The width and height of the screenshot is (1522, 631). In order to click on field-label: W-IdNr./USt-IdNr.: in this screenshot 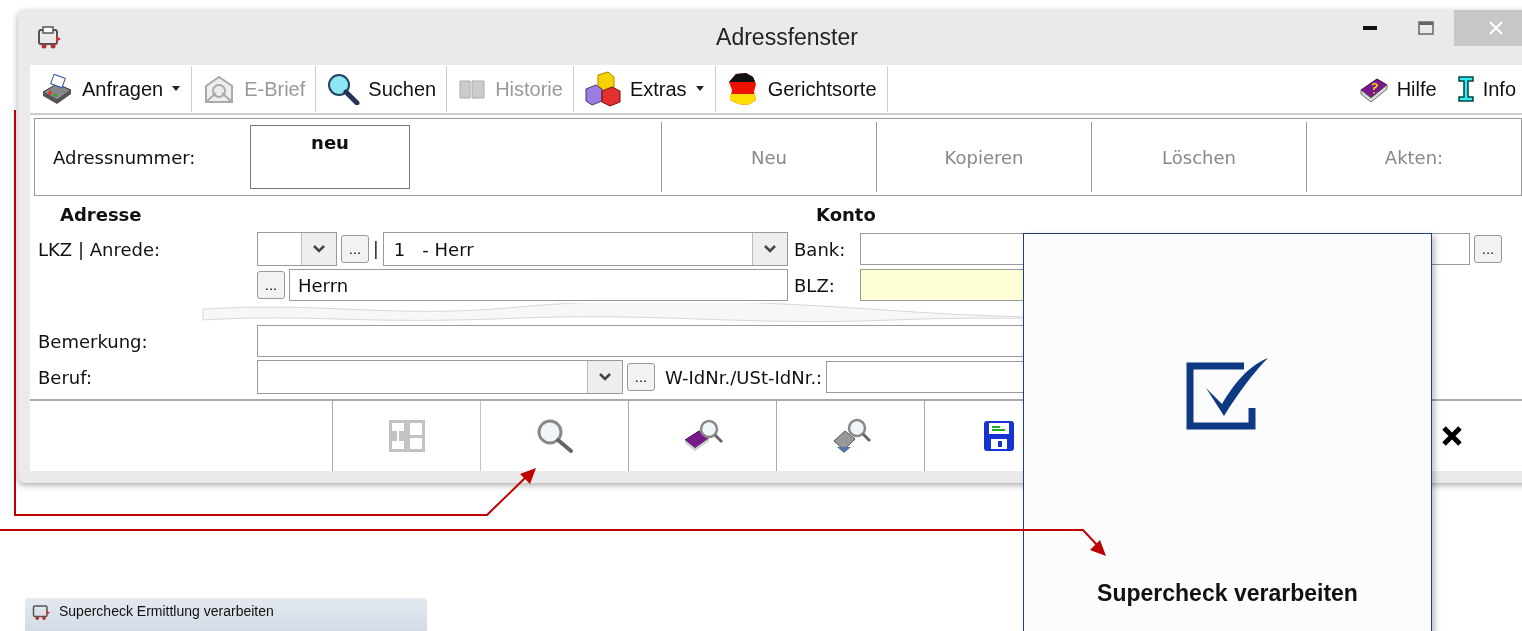, I will do `click(744, 377)`.